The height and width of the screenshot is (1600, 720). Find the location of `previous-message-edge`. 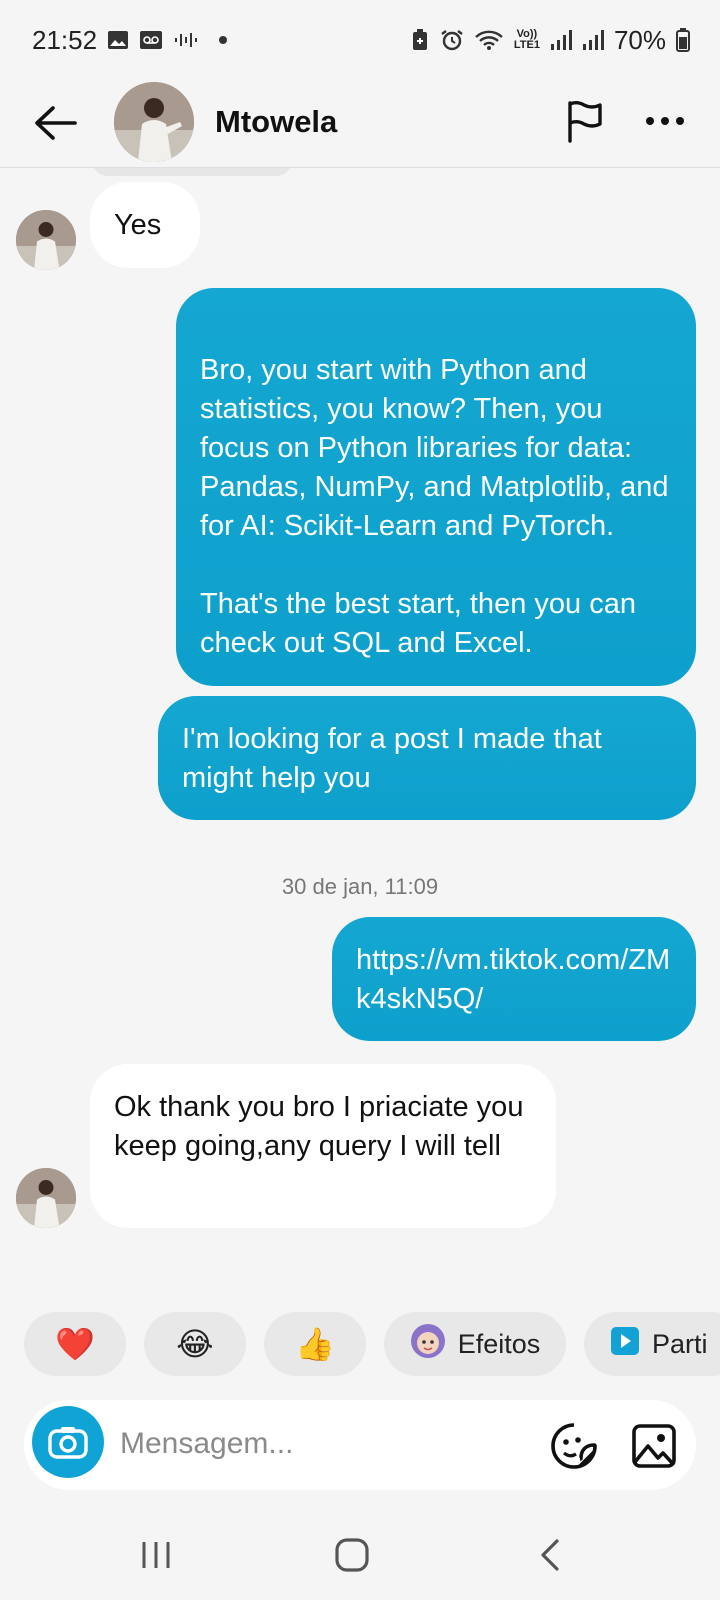

previous-message-edge is located at coordinates (192, 172).